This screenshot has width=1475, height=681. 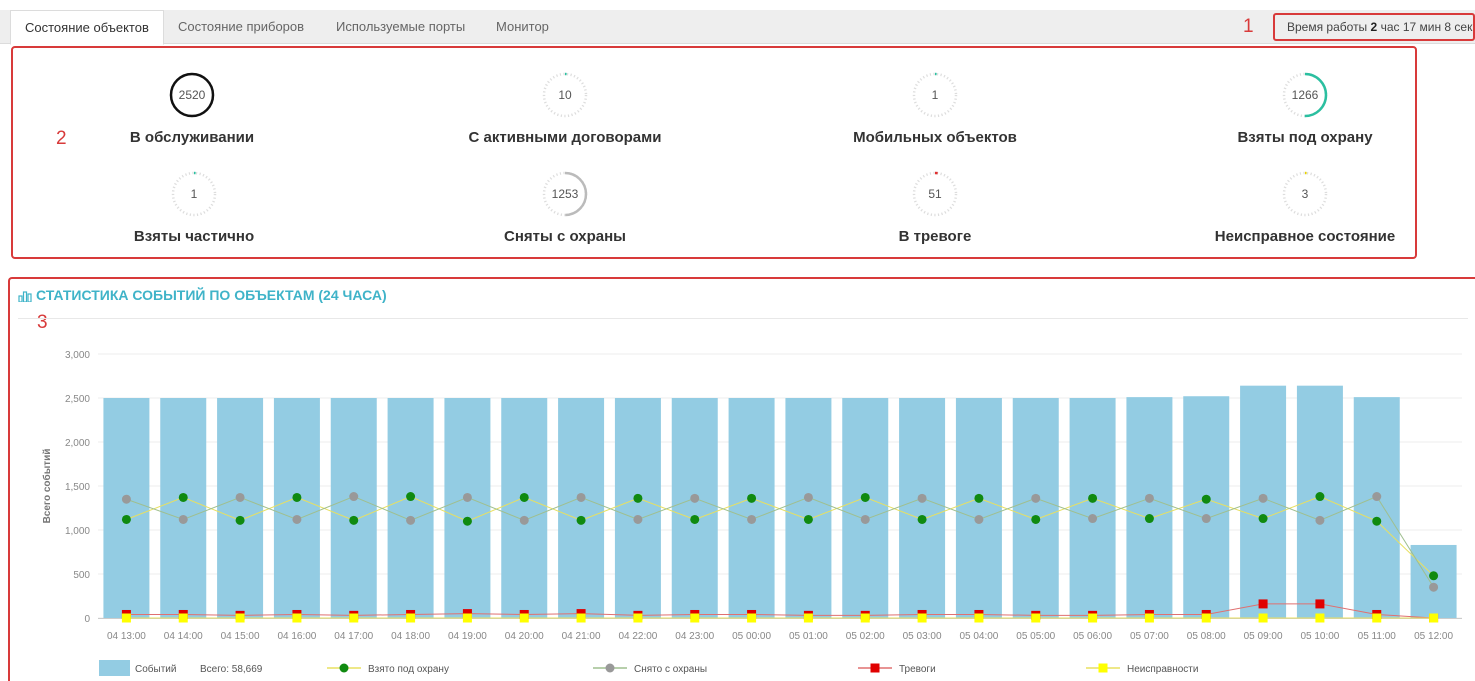 I want to click on x-tick-label: 04 13:00, so click(x=126, y=636).